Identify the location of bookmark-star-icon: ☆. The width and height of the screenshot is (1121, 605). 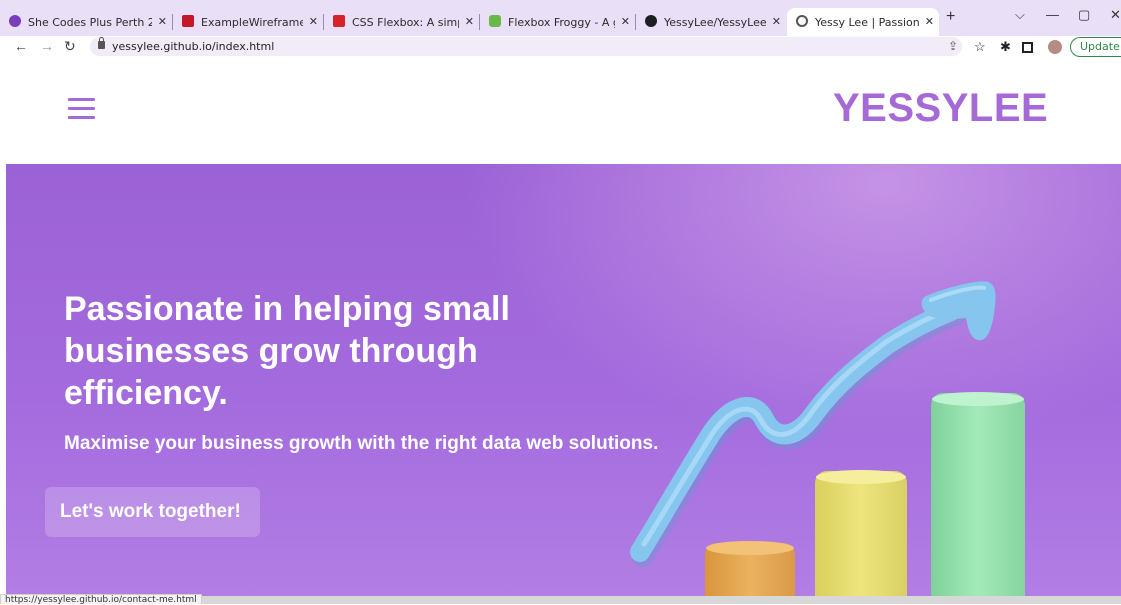
(980, 47).